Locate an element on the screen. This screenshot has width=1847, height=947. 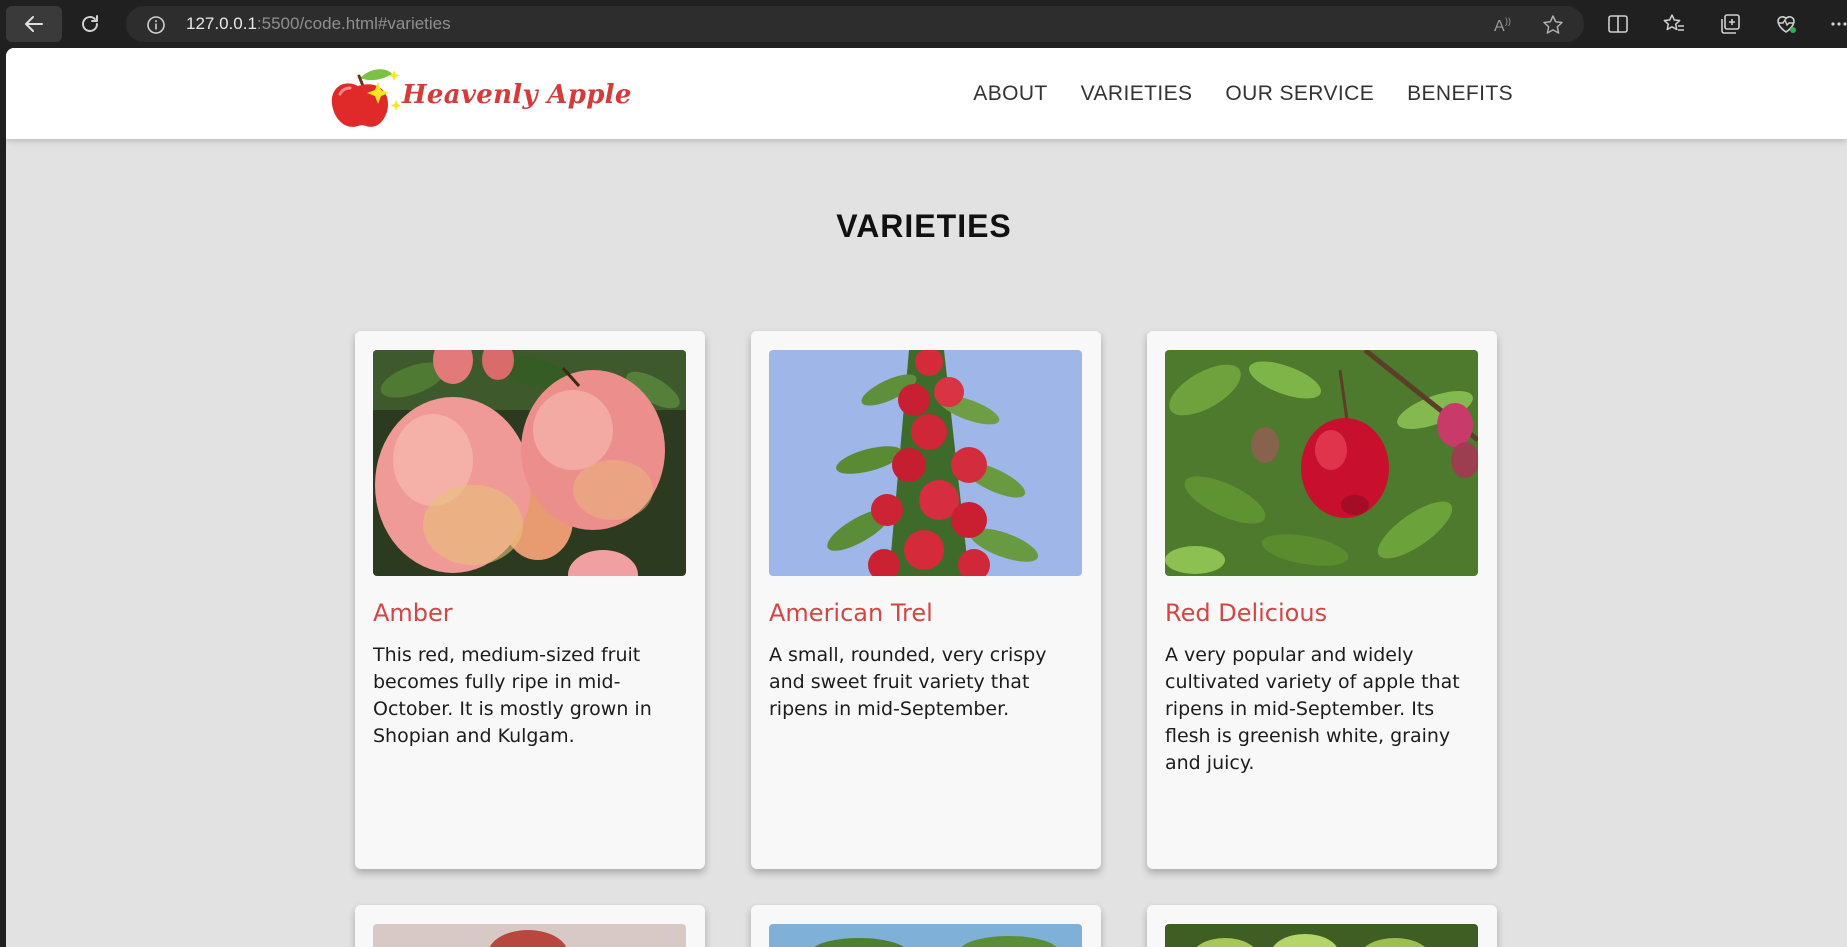
nav-about: ABOUT is located at coordinates (1010, 94).